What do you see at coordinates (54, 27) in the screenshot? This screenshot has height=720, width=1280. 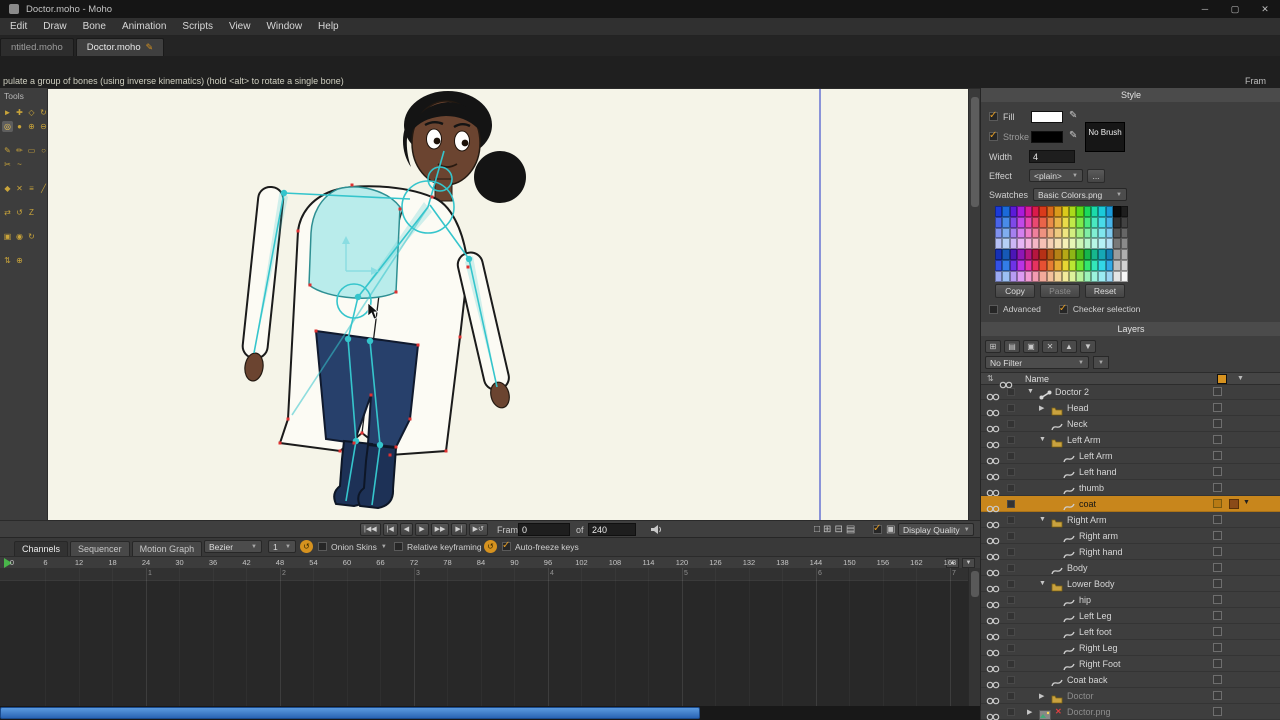 I see `menu-draw: Draw` at bounding box center [54, 27].